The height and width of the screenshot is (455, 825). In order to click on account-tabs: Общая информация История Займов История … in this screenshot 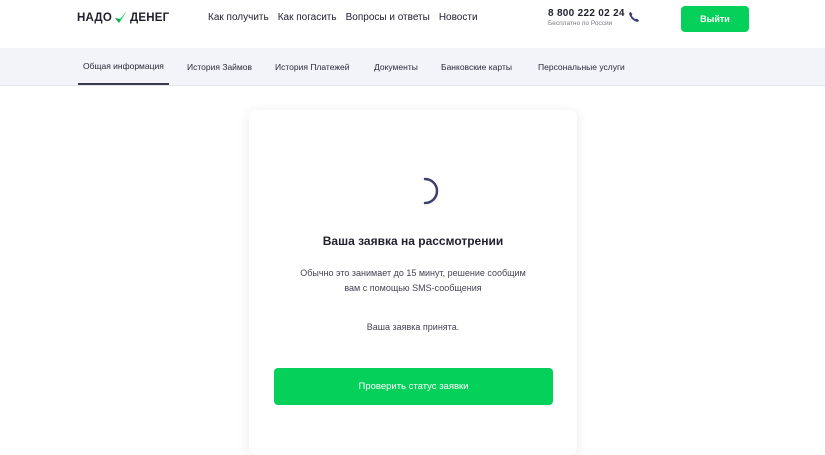, I will do `click(412, 67)`.